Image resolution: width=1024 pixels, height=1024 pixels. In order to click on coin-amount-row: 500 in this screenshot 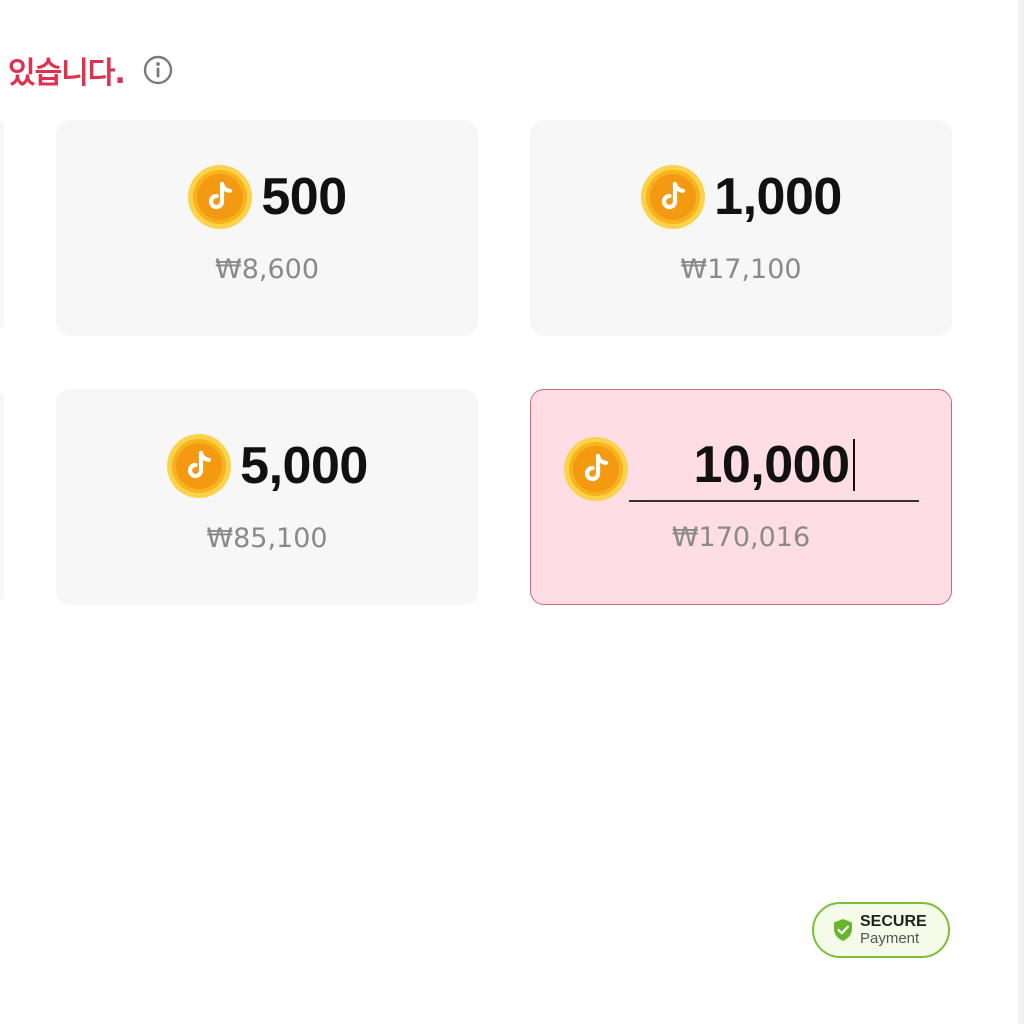, I will do `click(267, 197)`.